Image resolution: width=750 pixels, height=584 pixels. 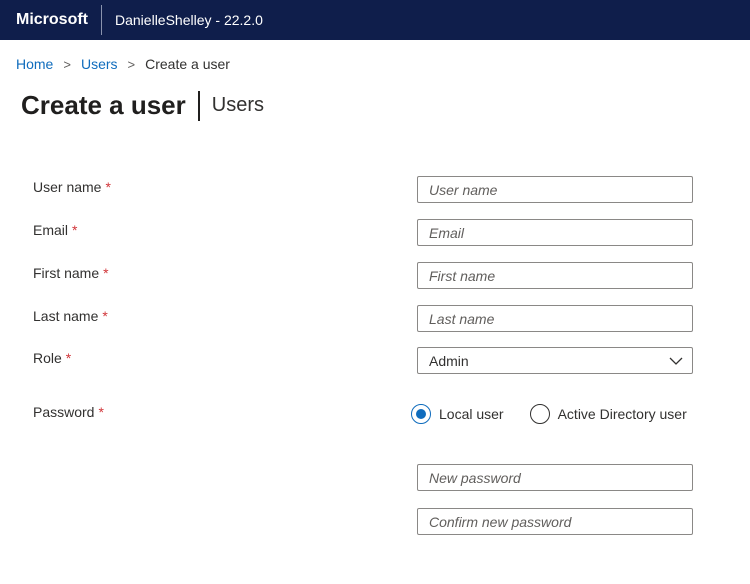 I want to click on app-title: DanielleShelley - 22.2.0, so click(x=189, y=20).